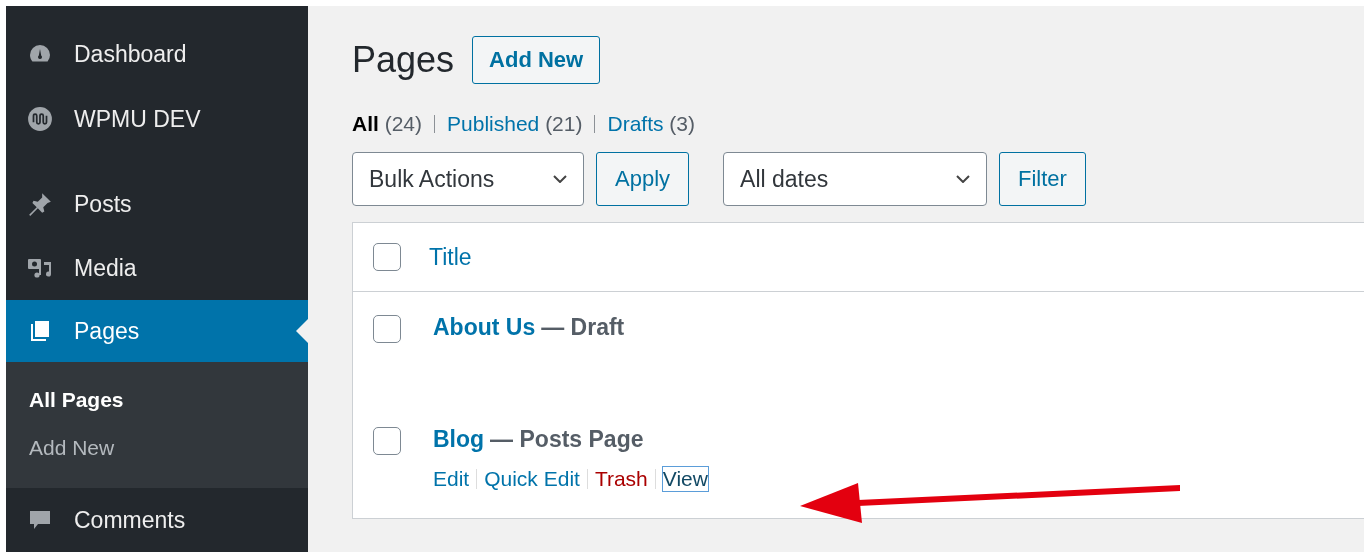 This screenshot has width=1364, height=552. I want to click on filter-button: Filter, so click(1042, 179).